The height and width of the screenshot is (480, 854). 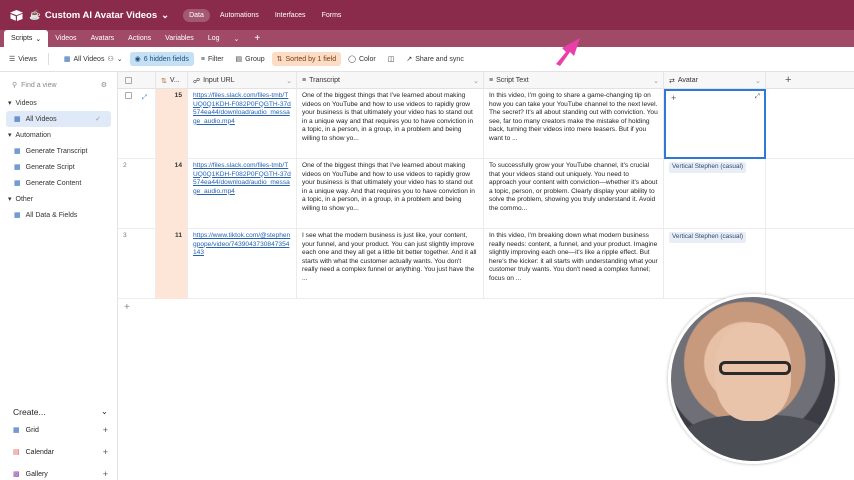 What do you see at coordinates (574, 80) in the screenshot?
I see `column-header-script-text: ≡ Script Text ⌄` at bounding box center [574, 80].